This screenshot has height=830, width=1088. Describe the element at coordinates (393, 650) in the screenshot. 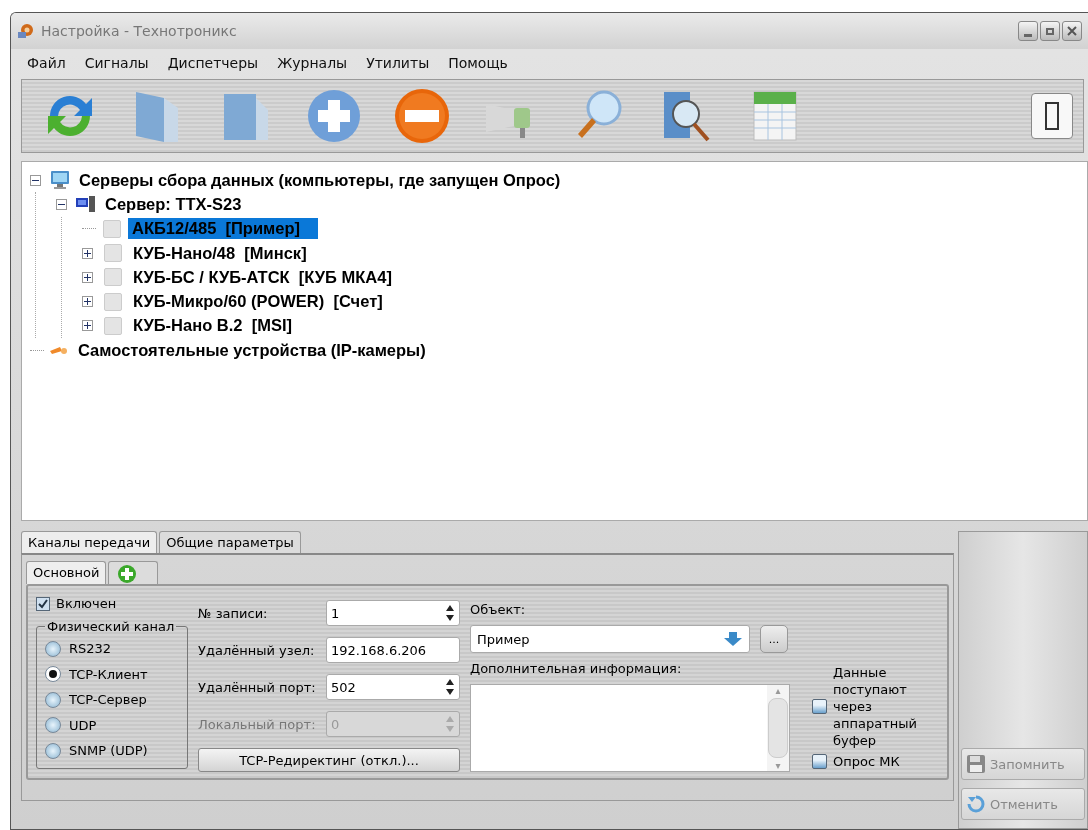

I see `input-field: 192.168.6.206` at that location.